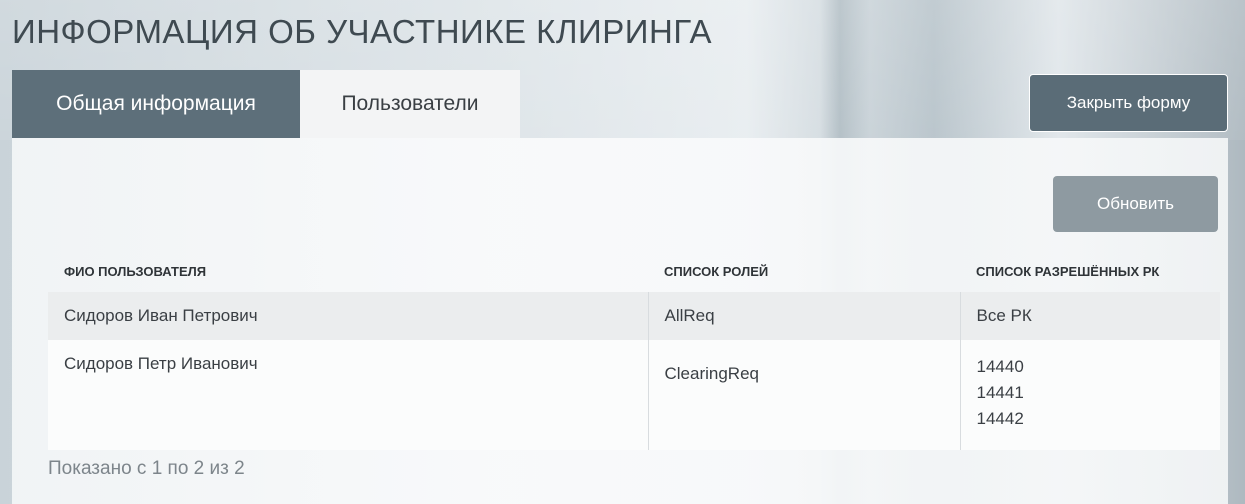 This screenshot has width=1245, height=504. I want to click on pagination-summary: Показано с 1 по 2 из 2, so click(146, 468).